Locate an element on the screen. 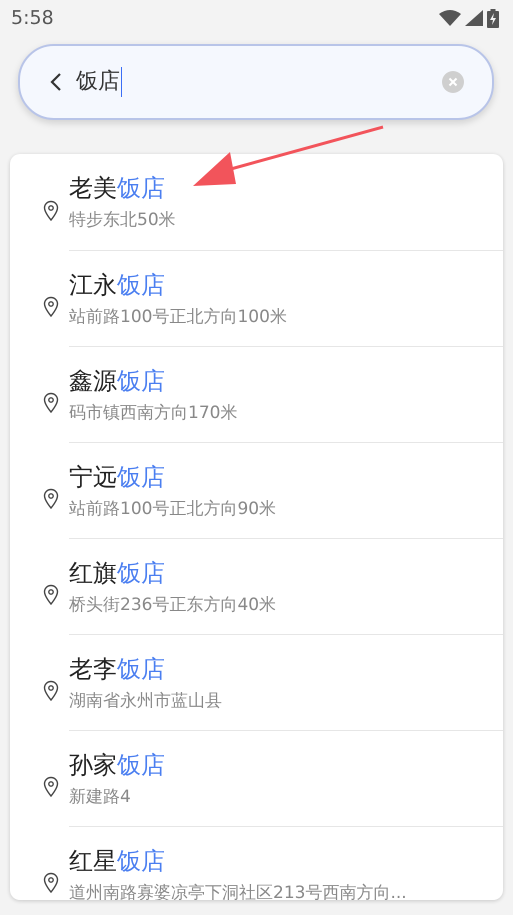 This screenshot has width=513, height=915. place-address: 码市镇西南方向170米 is located at coordinates (153, 413).